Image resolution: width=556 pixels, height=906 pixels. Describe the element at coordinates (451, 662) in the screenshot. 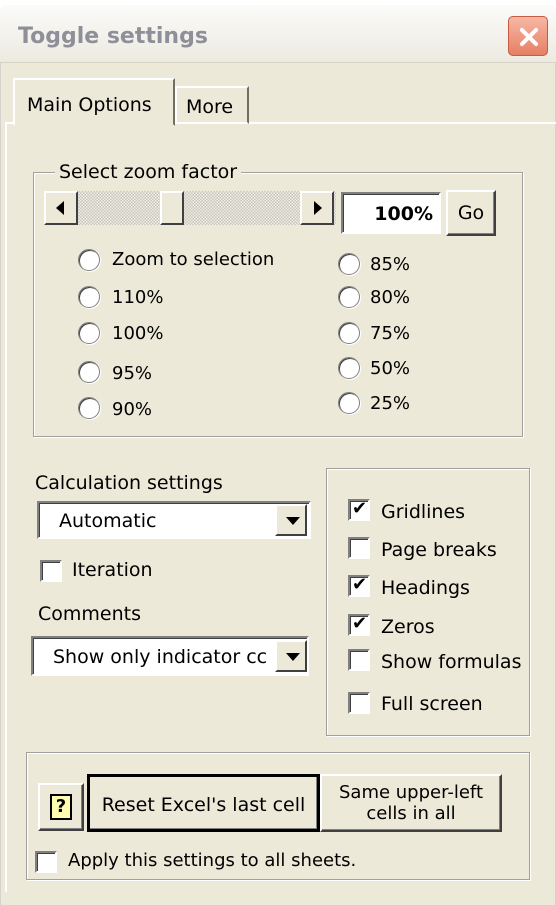

I see `show-formulas-label: Show formulas` at that location.